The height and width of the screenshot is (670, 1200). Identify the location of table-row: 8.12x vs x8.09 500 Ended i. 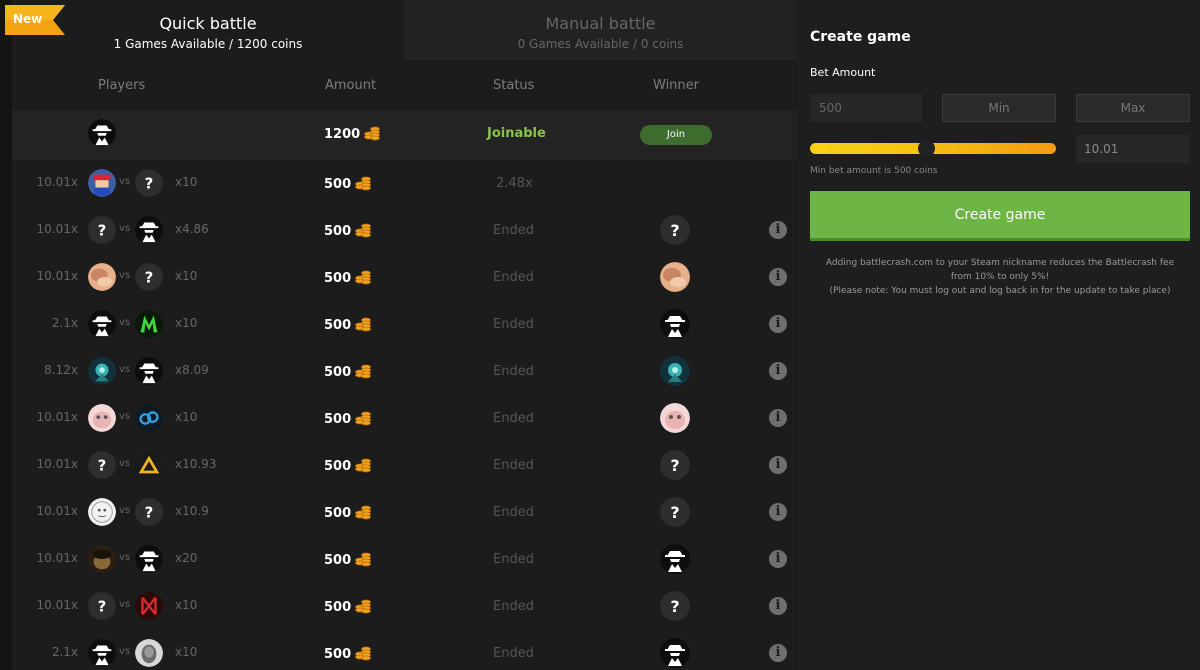
(404, 371).